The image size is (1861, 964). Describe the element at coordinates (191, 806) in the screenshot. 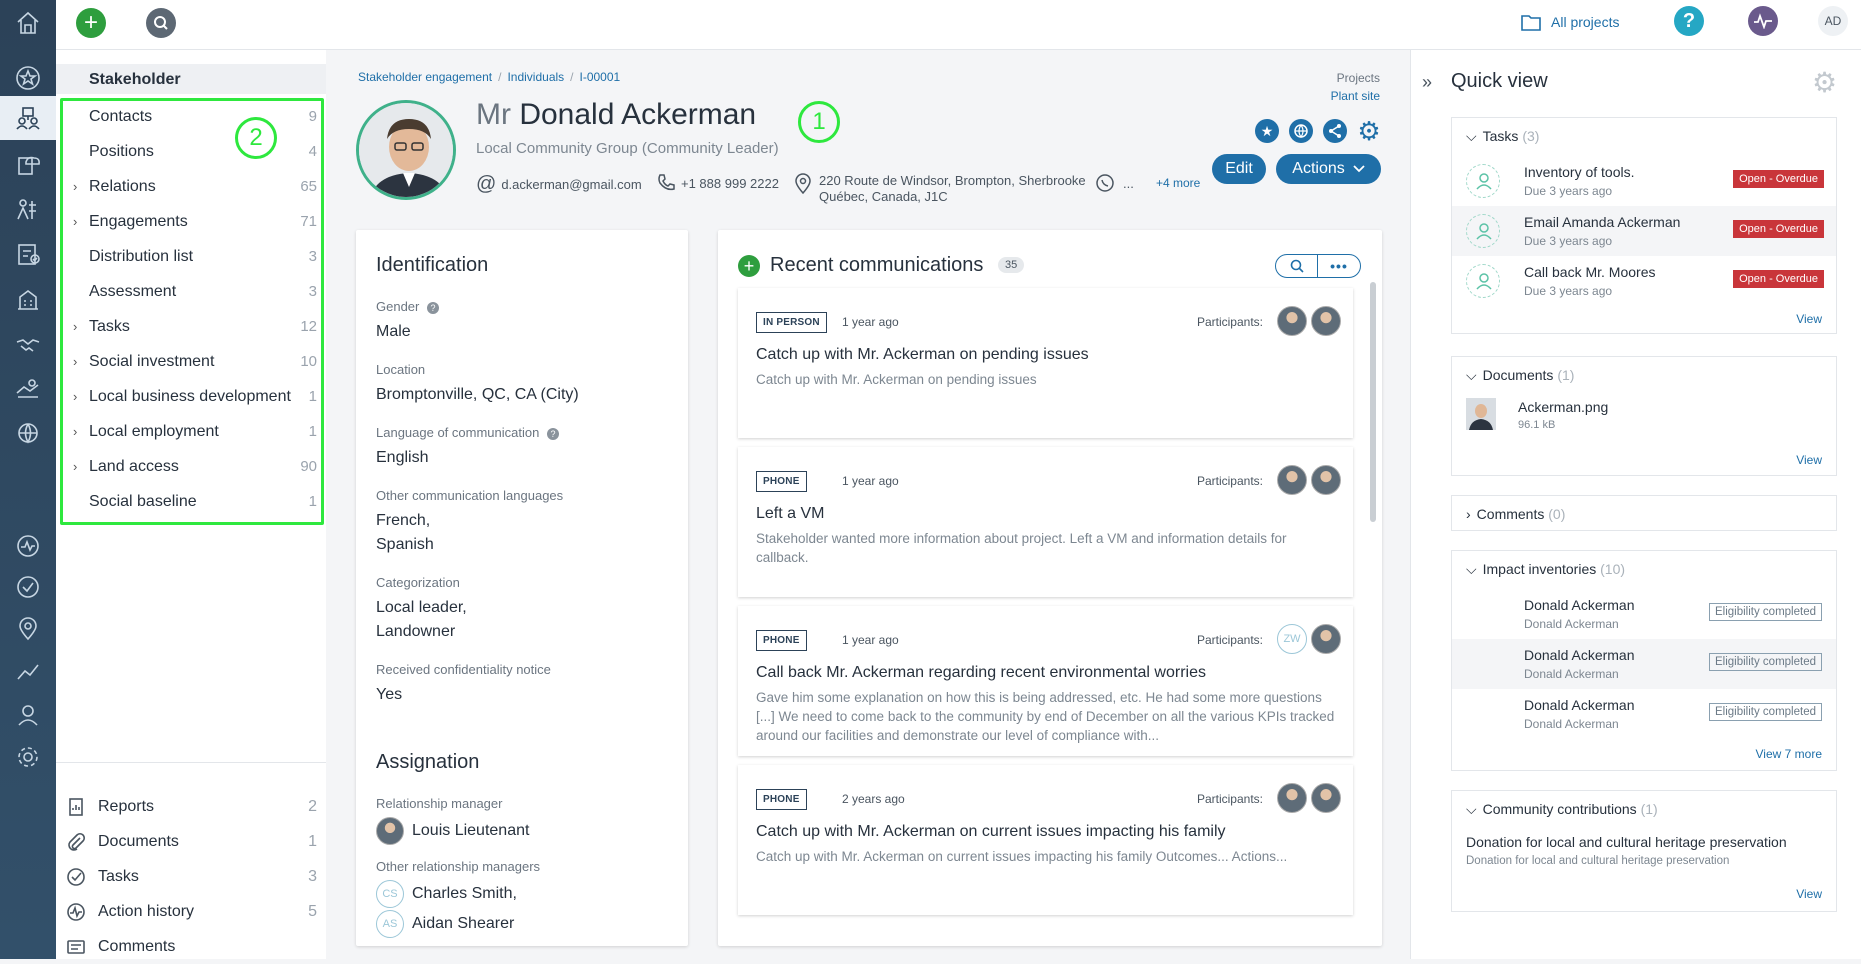

I see `sidebar-bottom-item: Reports 2` at that location.